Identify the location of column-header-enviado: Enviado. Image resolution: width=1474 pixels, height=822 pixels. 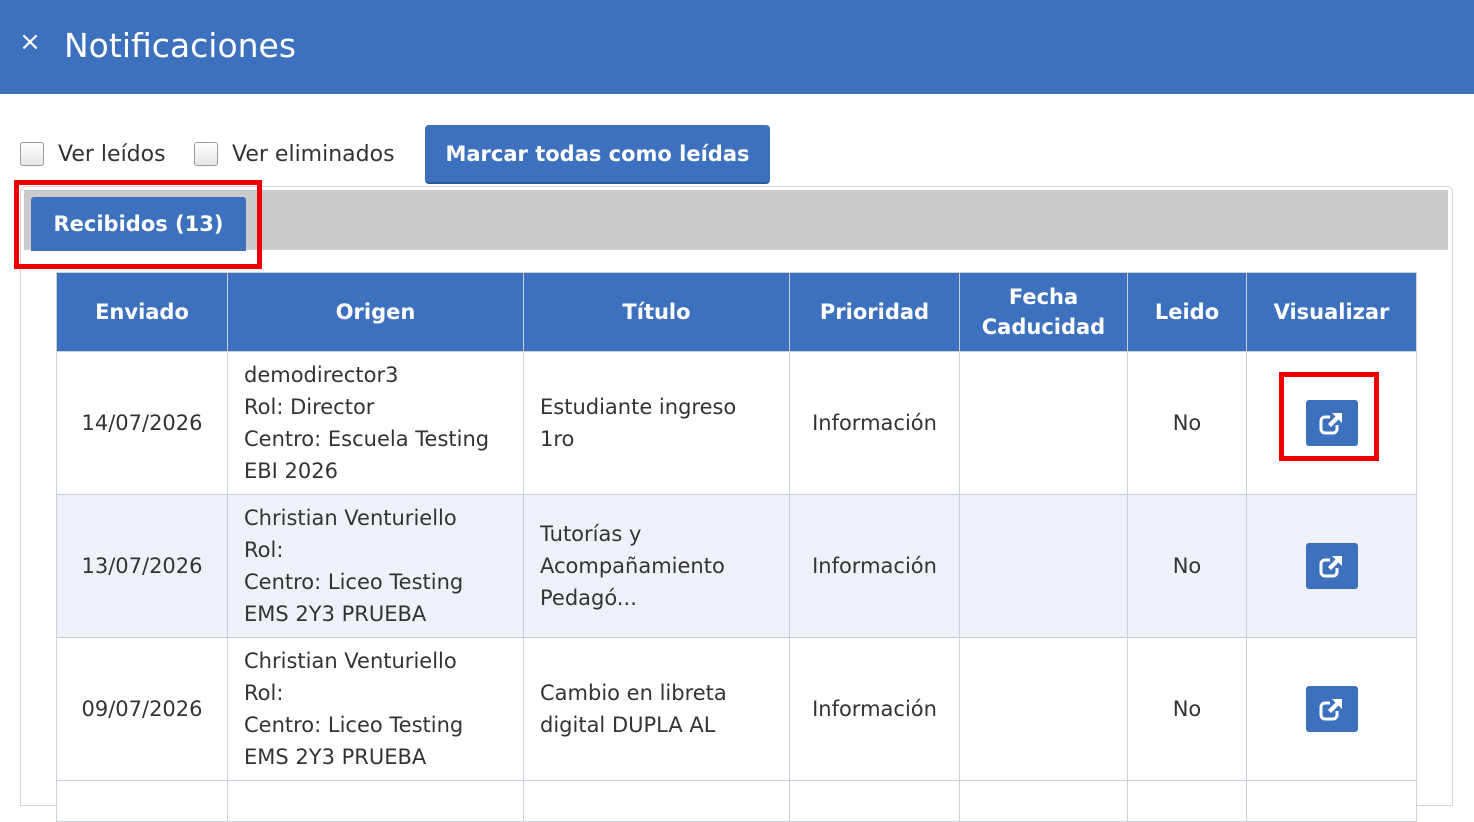
(142, 312).